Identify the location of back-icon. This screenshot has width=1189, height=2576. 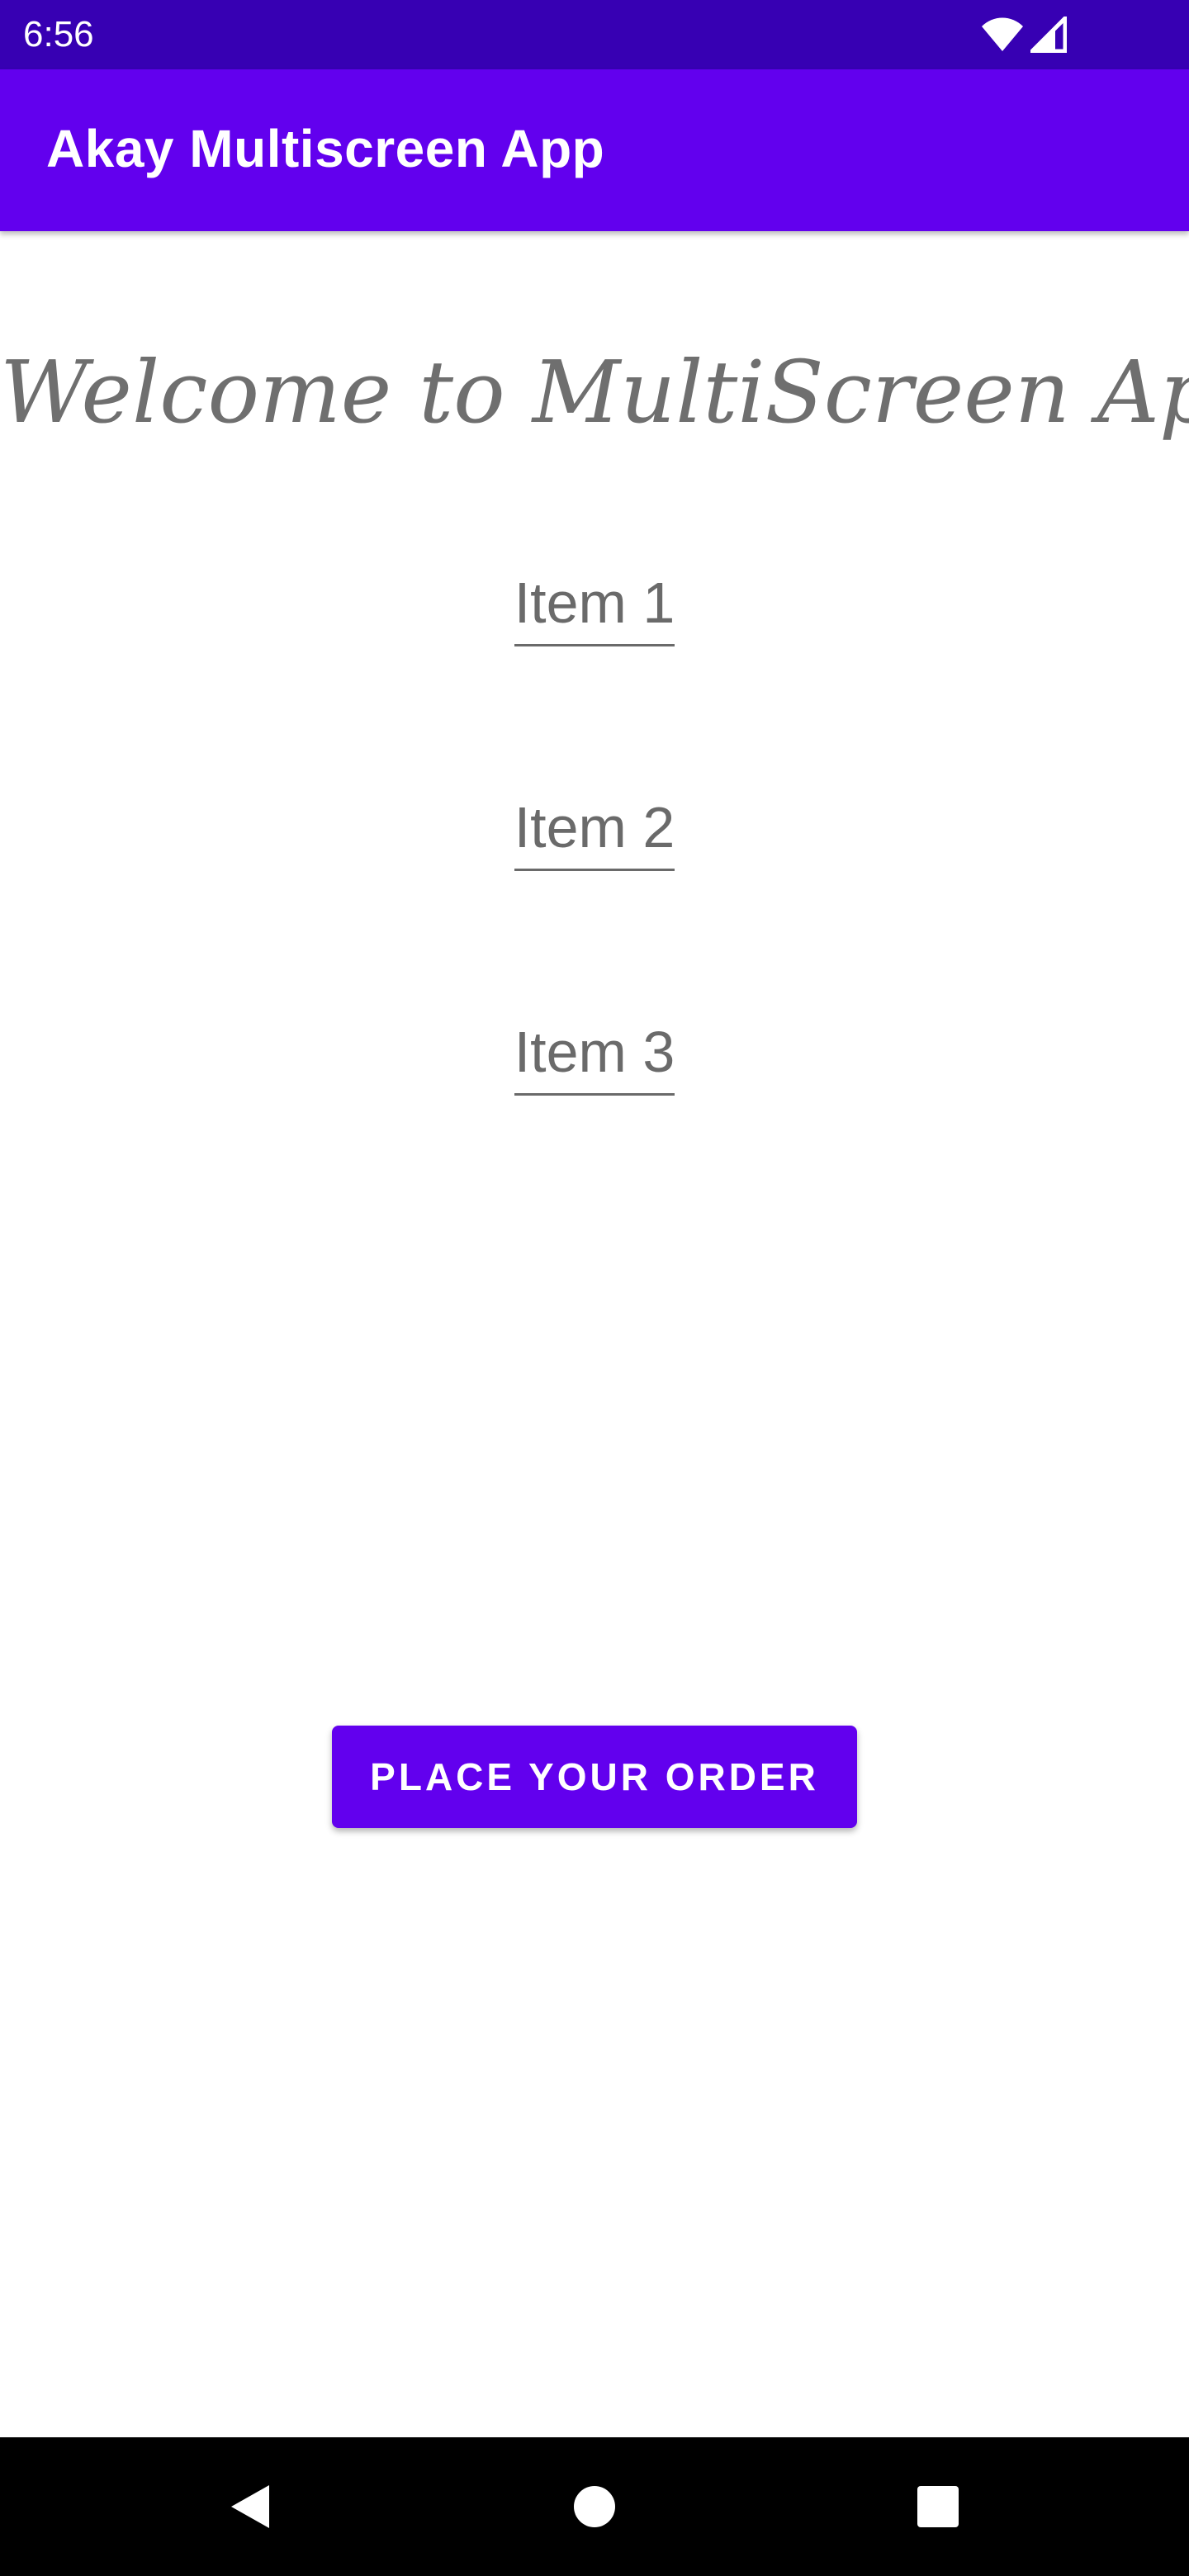
(249, 2507).